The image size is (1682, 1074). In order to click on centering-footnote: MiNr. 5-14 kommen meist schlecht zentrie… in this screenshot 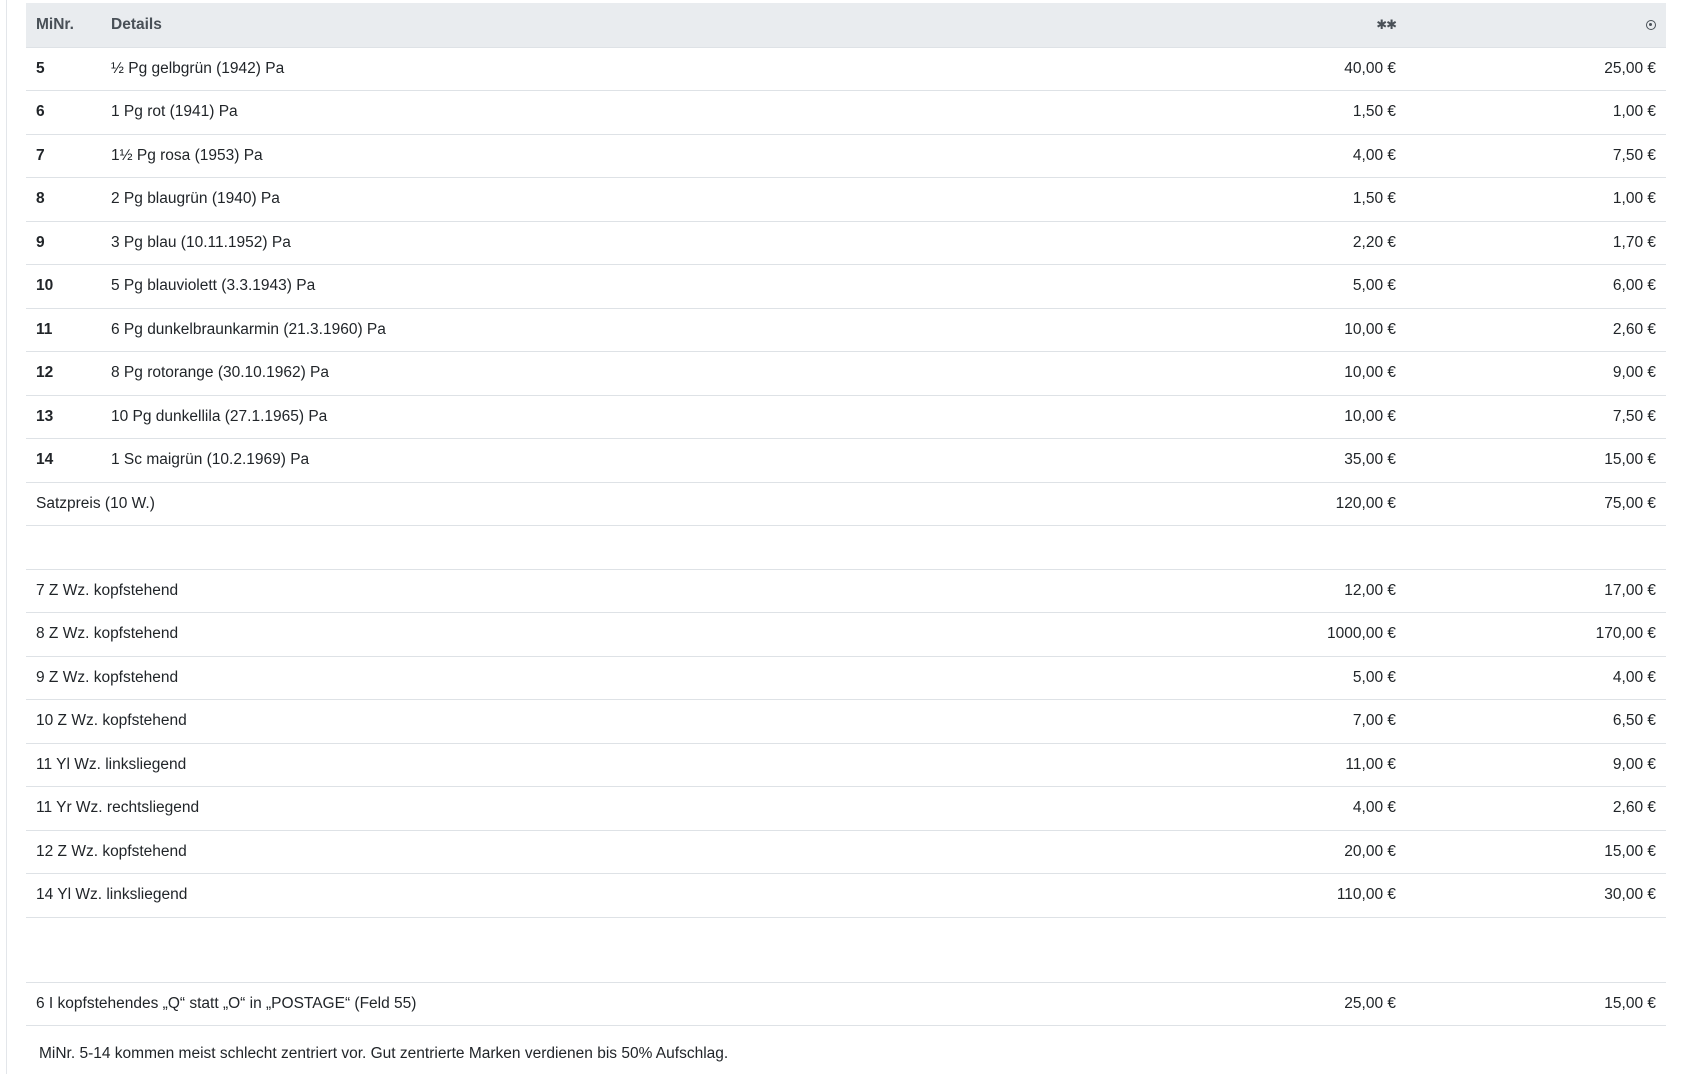, I will do `click(384, 1053)`.